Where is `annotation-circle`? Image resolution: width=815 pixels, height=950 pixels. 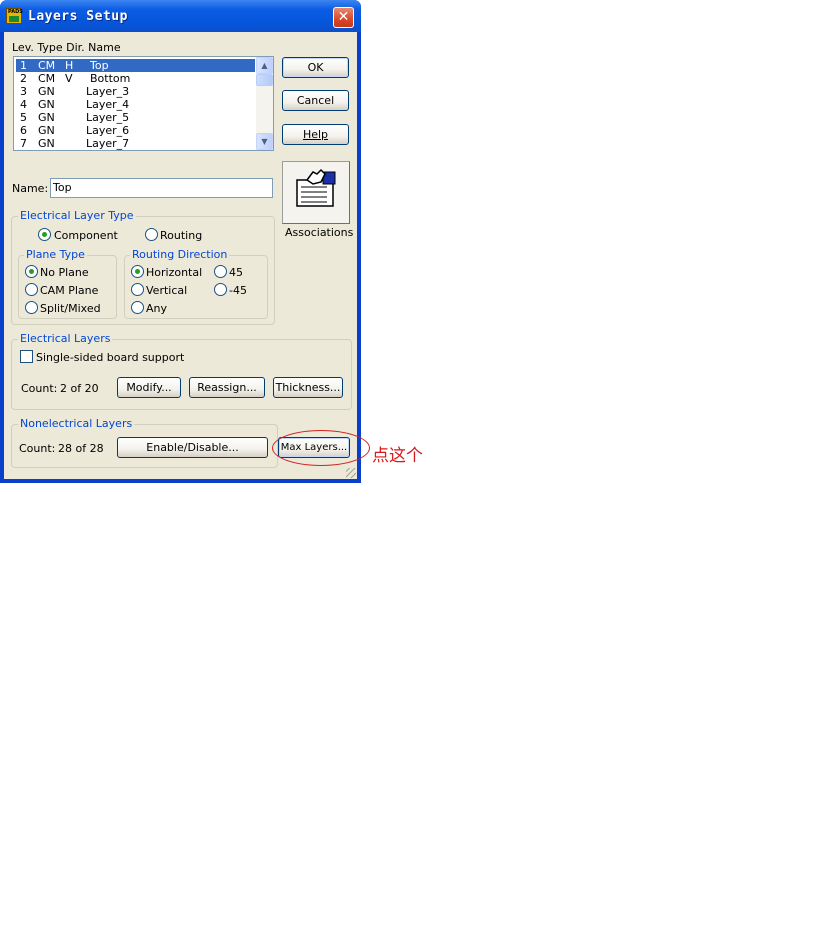 annotation-circle is located at coordinates (321, 448).